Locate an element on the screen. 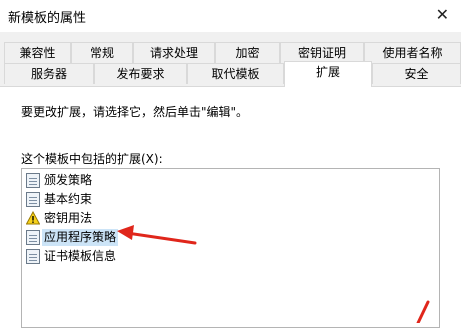  tab-label: 发布要求 is located at coordinates (140, 74).